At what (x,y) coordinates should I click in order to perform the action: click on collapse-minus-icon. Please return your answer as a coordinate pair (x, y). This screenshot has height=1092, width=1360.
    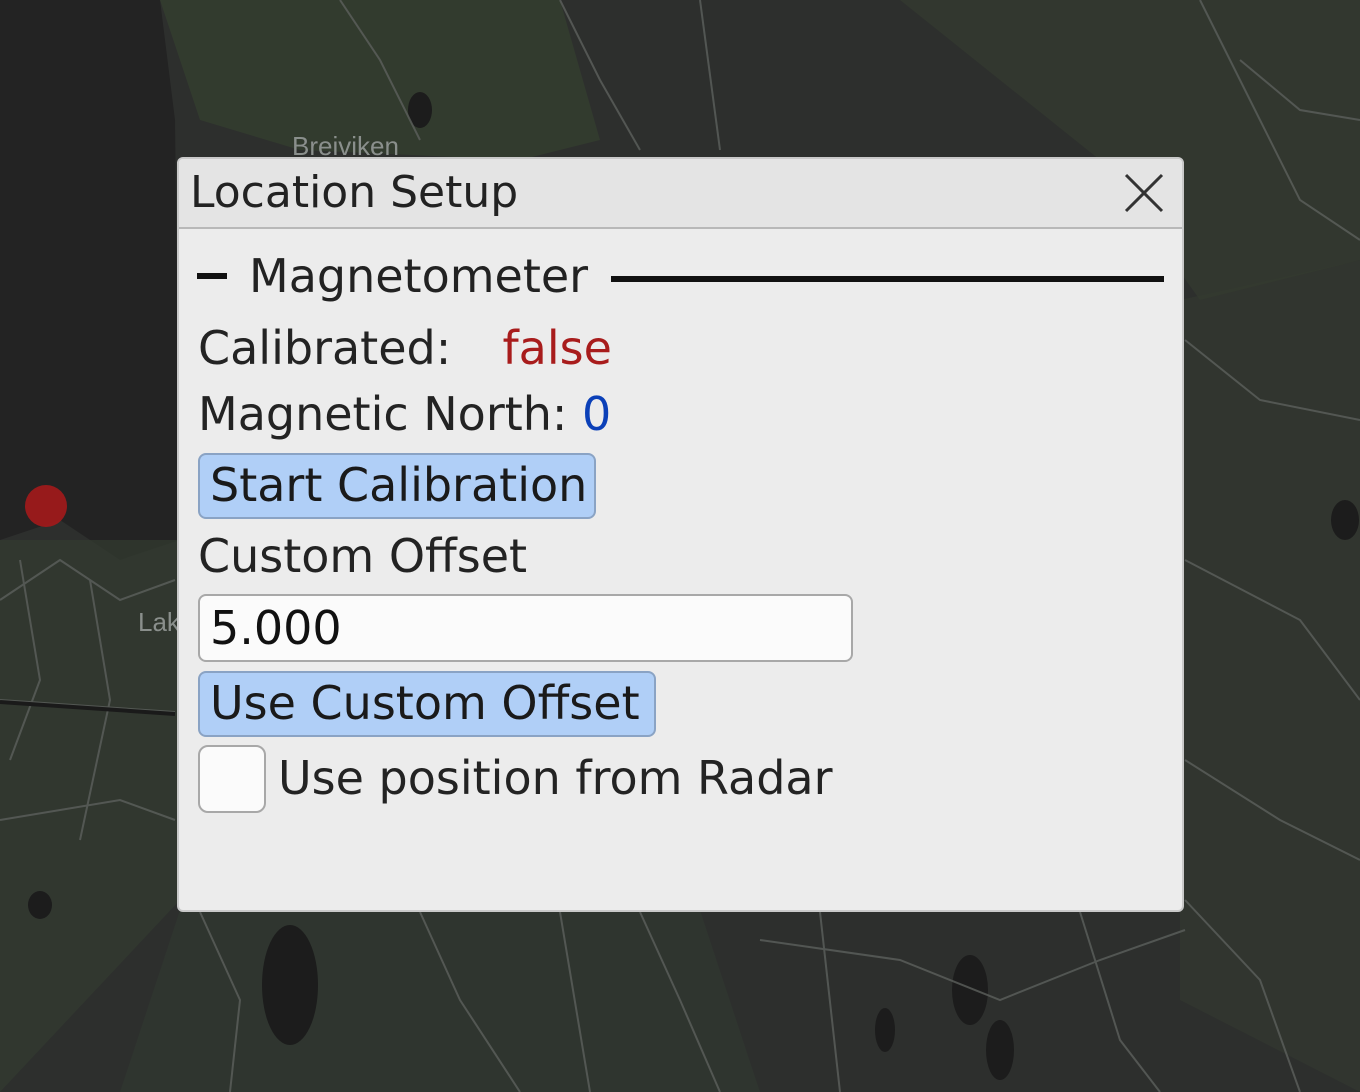
    Looking at the image, I should click on (212, 276).